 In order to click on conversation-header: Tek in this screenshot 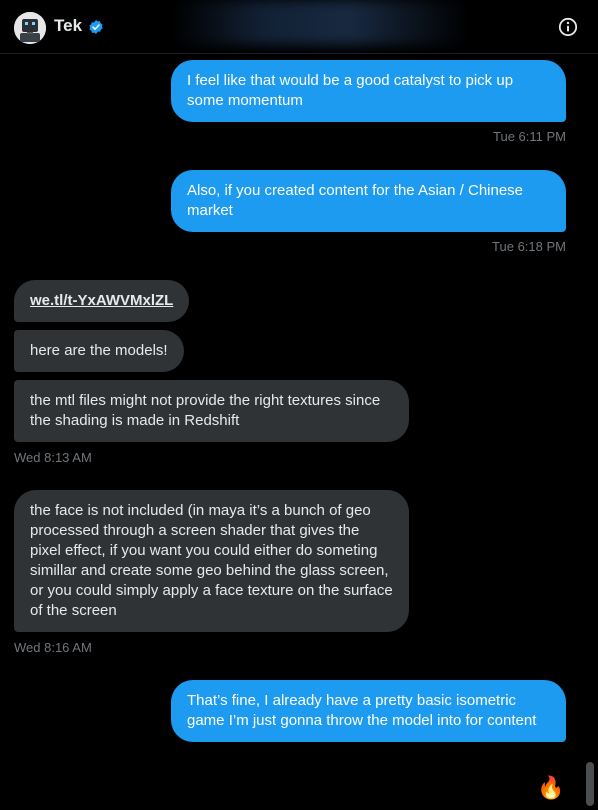, I will do `click(299, 27)`.